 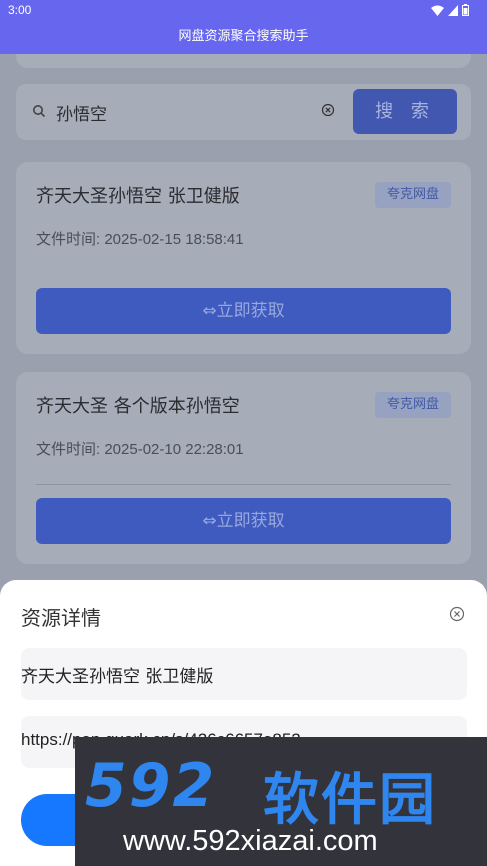 I want to click on battery-icon, so click(x=465, y=10).